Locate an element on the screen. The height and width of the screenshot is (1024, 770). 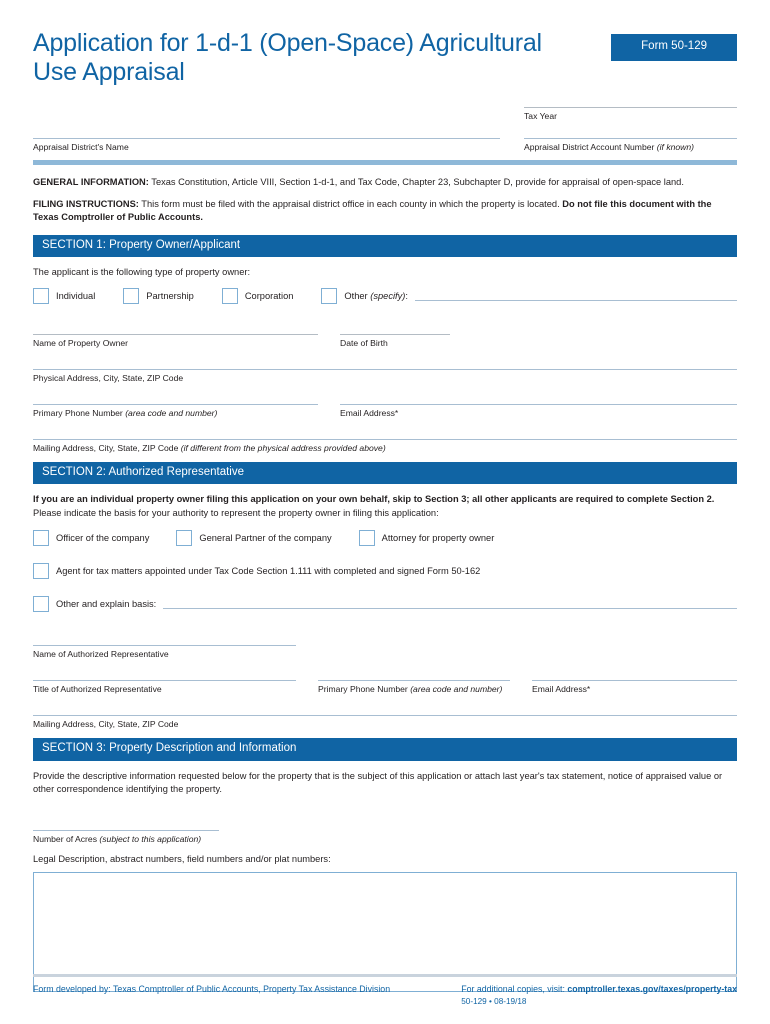
footer-divider is located at coordinates (385, 975).